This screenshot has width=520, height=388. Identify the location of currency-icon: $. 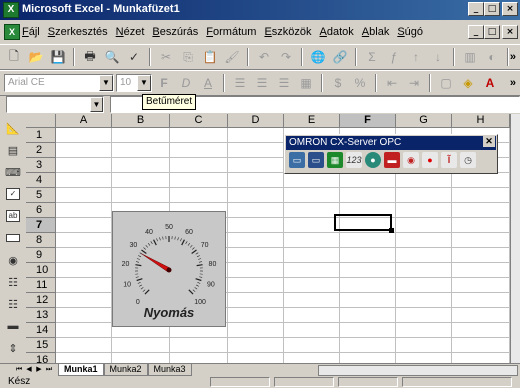
(338, 83).